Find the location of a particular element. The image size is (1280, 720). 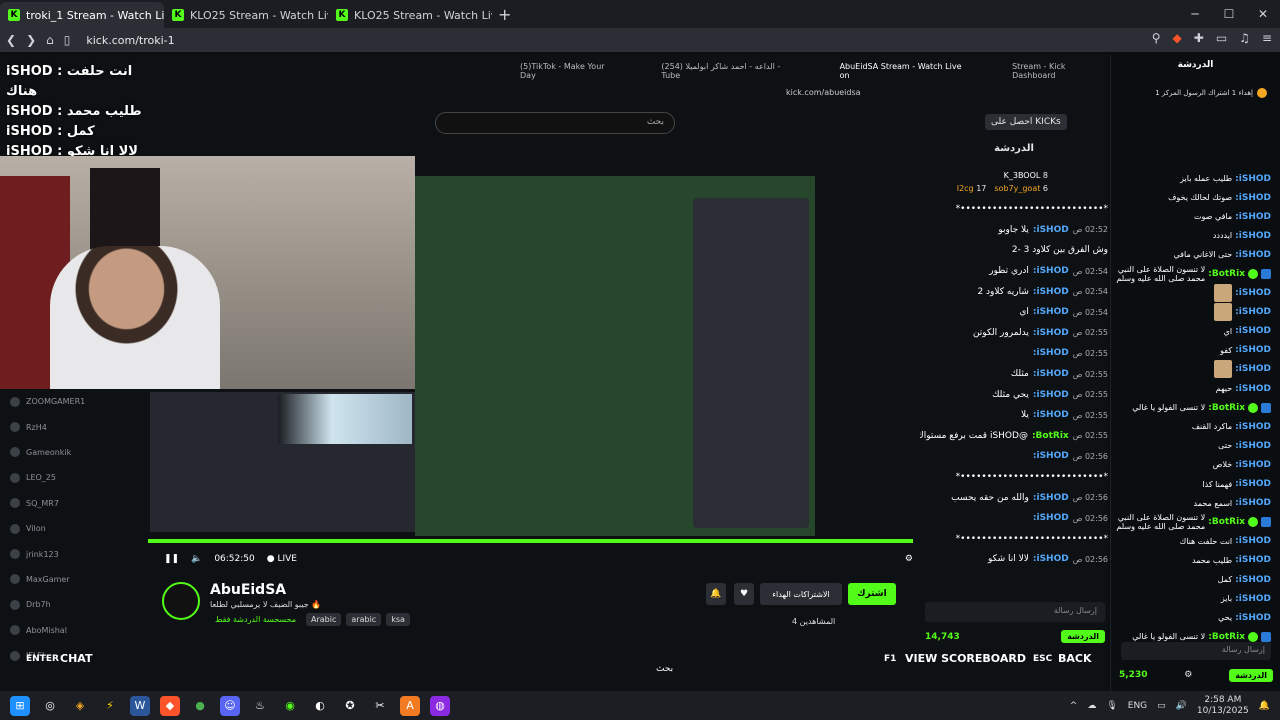

word-icon: W is located at coordinates (140, 705).